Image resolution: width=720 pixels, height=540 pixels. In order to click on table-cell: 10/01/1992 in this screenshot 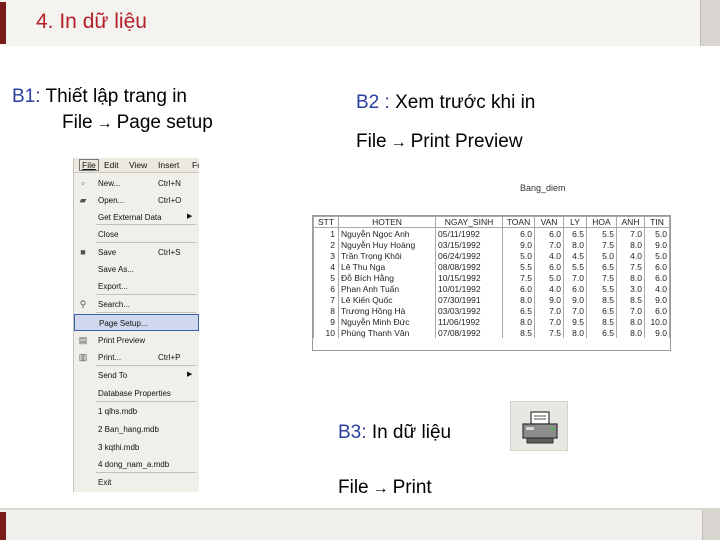, I will do `click(469, 288)`.